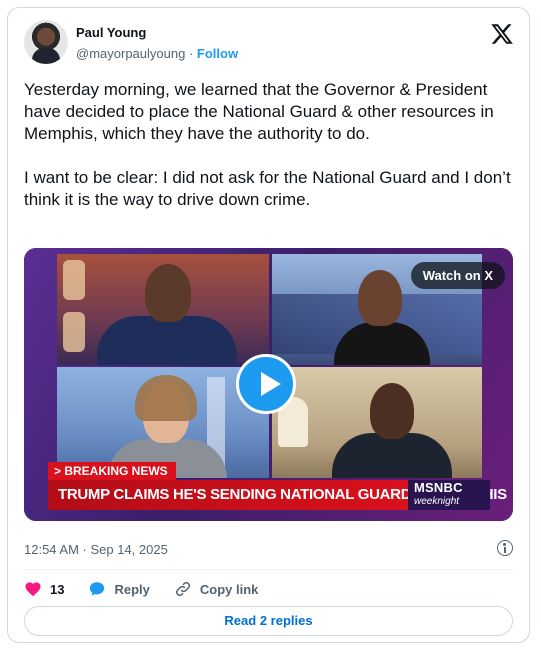 This screenshot has height=651, width=541. I want to click on tweet-timestamp: 12:54 AM · Sep 14, 2025, so click(96, 549).